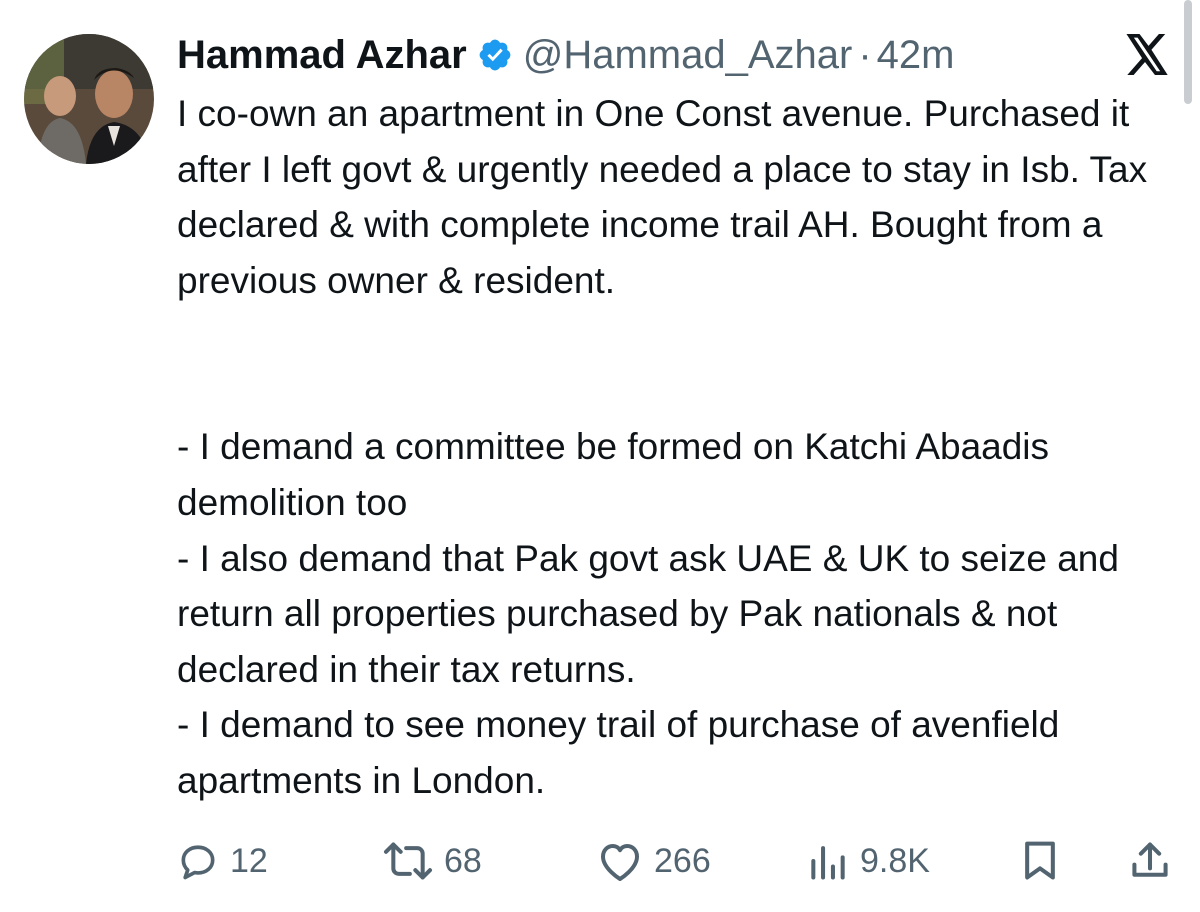 This screenshot has height=912, width=1200. I want to click on like-button: 266, so click(653, 861).